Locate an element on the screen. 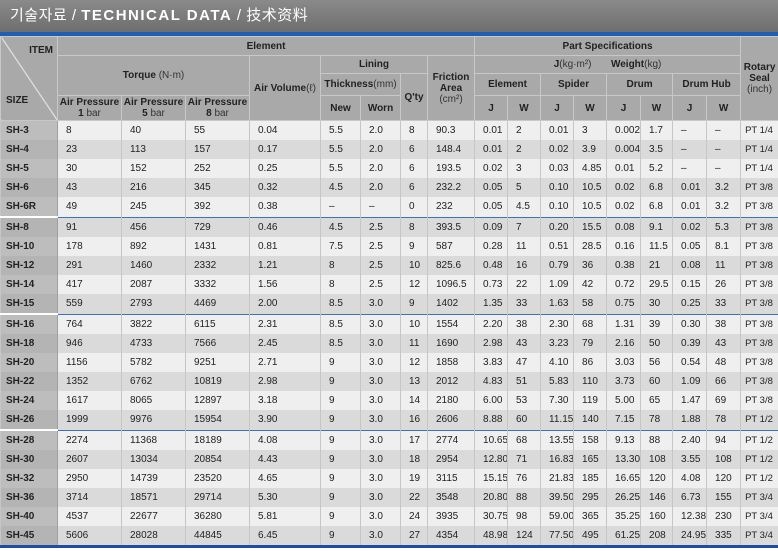  j-weight-header: J(kg·m²) Weight(kg) is located at coordinates (608, 64).